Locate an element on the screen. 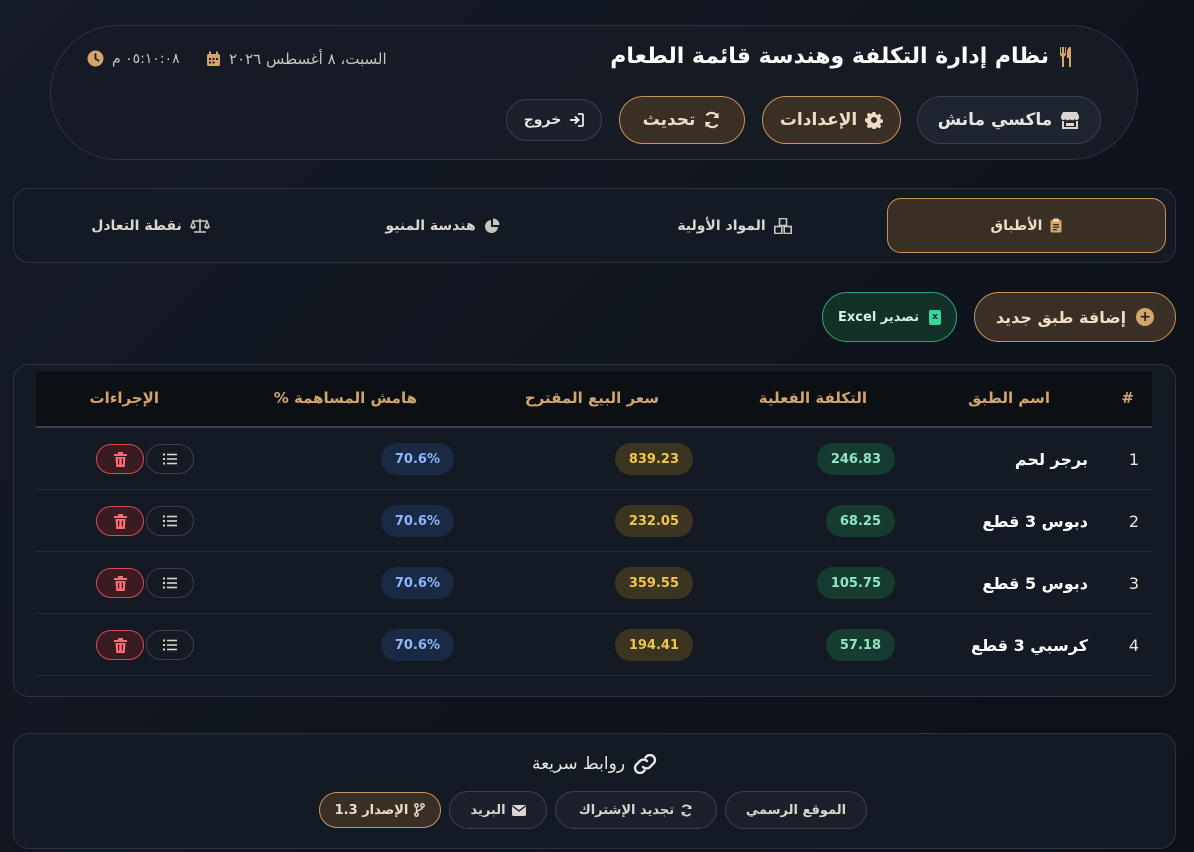  clipboard-icon is located at coordinates (1056, 225).